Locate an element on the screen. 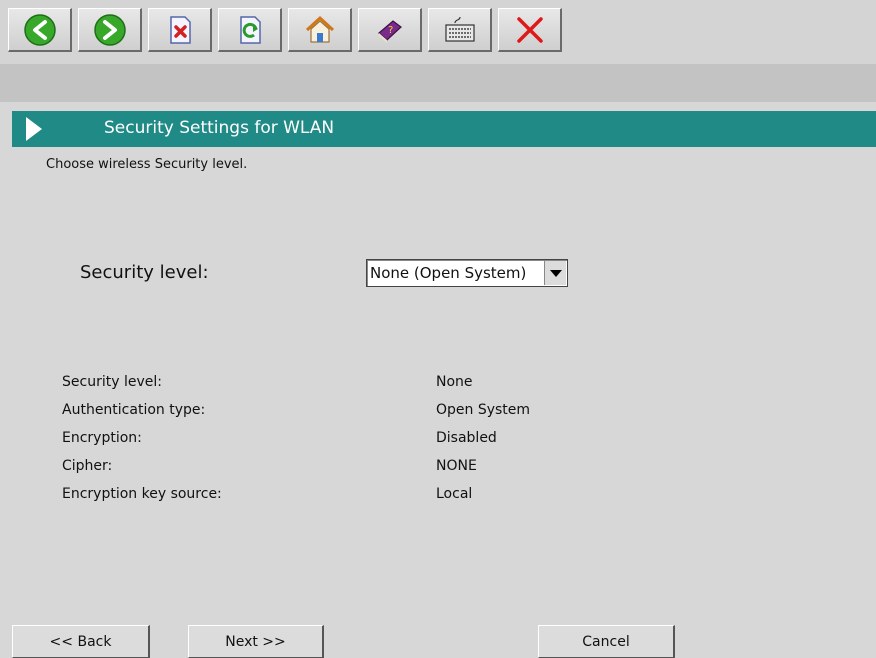 Image resolution: width=876 pixels, height=658 pixels. refresh-document-button is located at coordinates (250, 30).